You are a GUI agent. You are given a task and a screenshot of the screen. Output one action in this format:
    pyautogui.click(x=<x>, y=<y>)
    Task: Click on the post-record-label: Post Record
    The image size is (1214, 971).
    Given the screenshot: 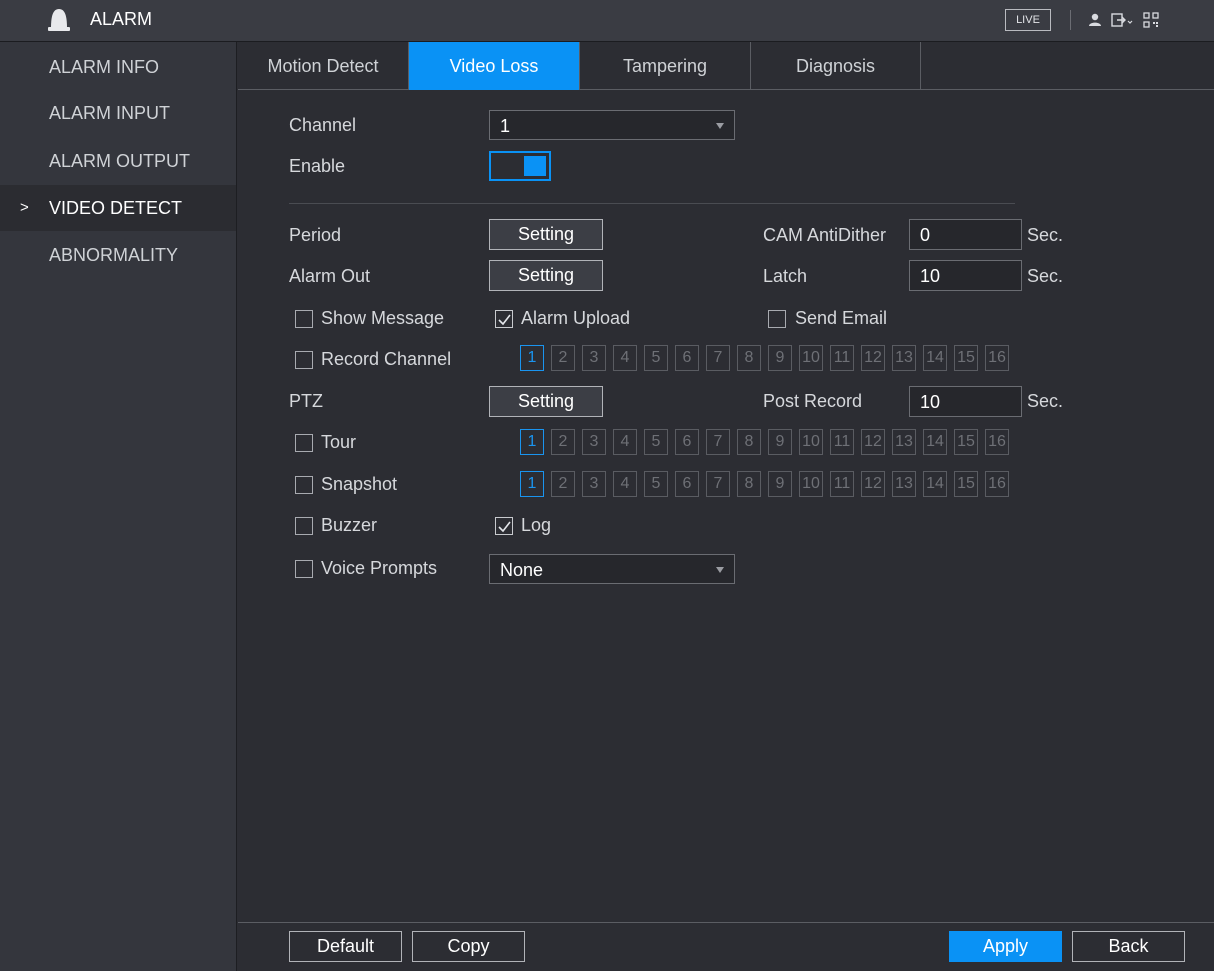 What is the action you would take?
    pyautogui.click(x=813, y=401)
    